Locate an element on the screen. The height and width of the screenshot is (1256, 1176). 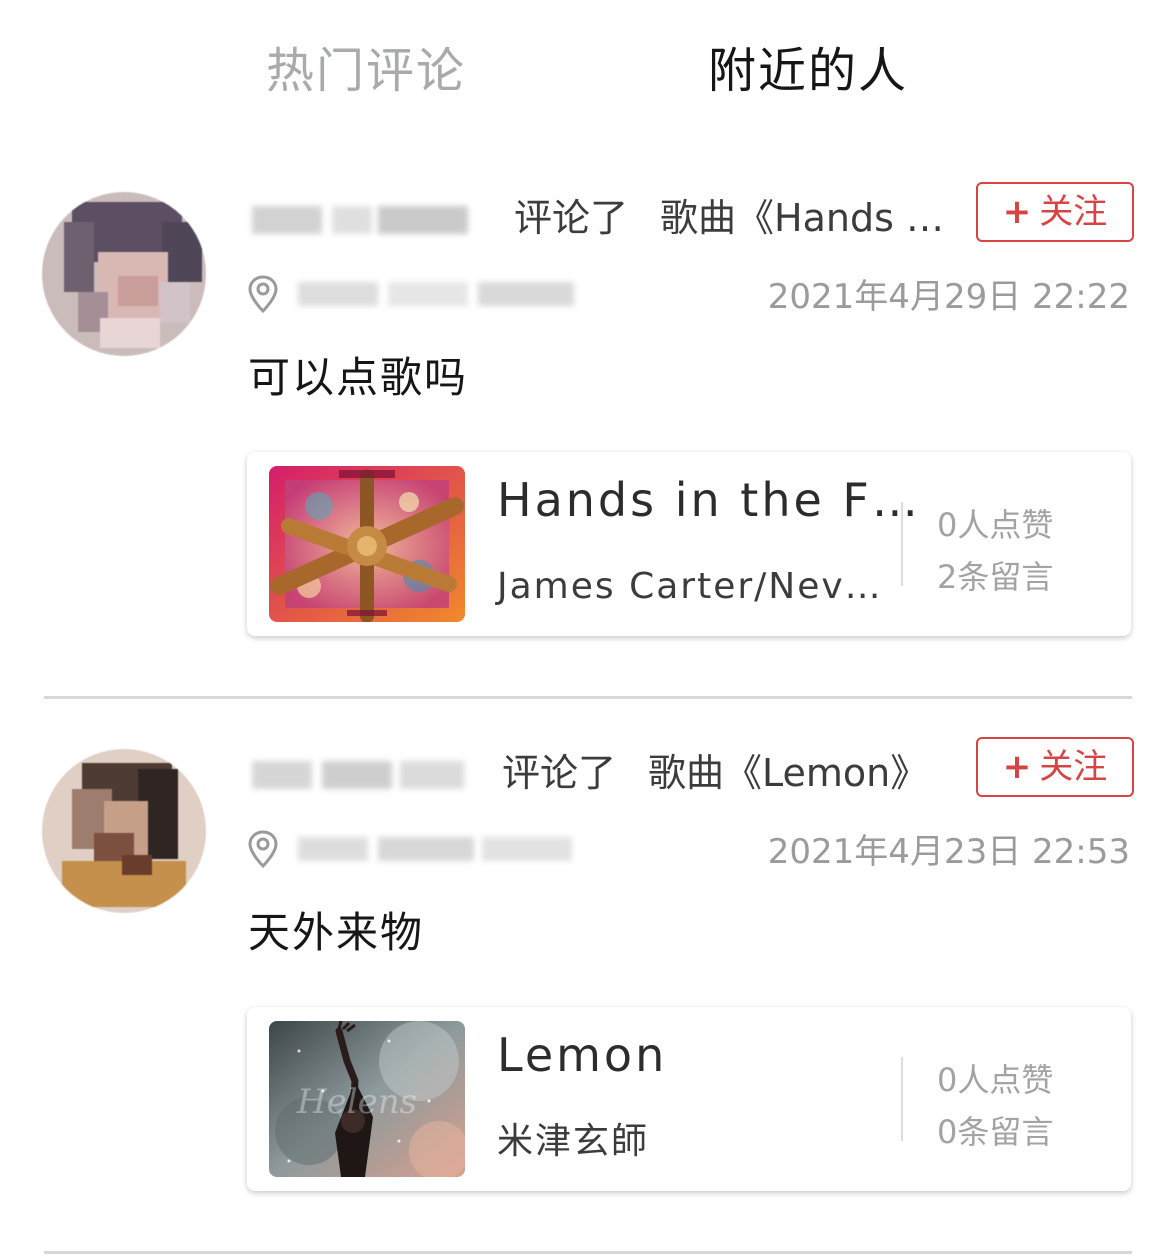
message-count: 2条留言 is located at coordinates (995, 577).